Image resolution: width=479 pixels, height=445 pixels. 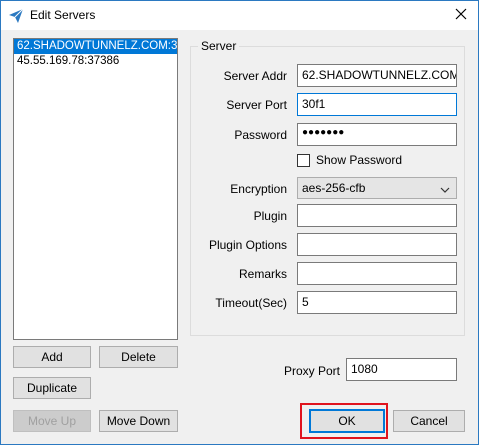 I want to click on encryption-value: aes-256-cfb, so click(x=334, y=188).